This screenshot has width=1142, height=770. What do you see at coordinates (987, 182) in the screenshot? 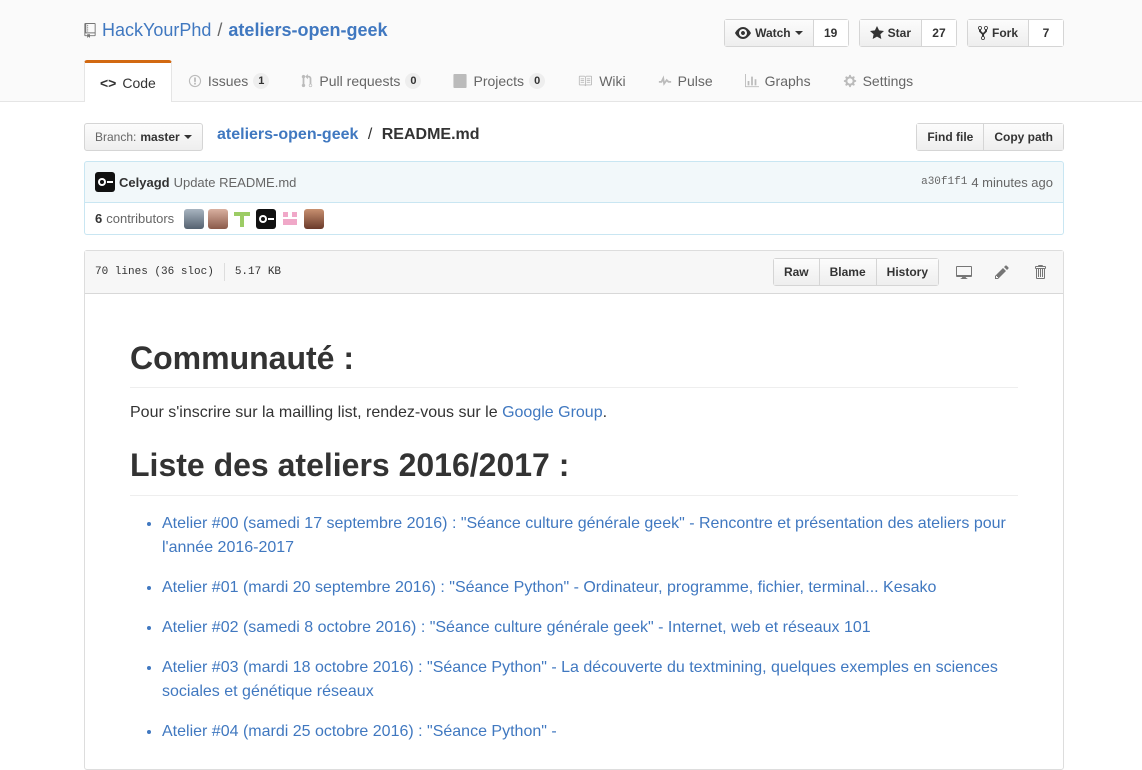
I see `commit-meta: a30f1f1 4 minutes ago` at bounding box center [987, 182].